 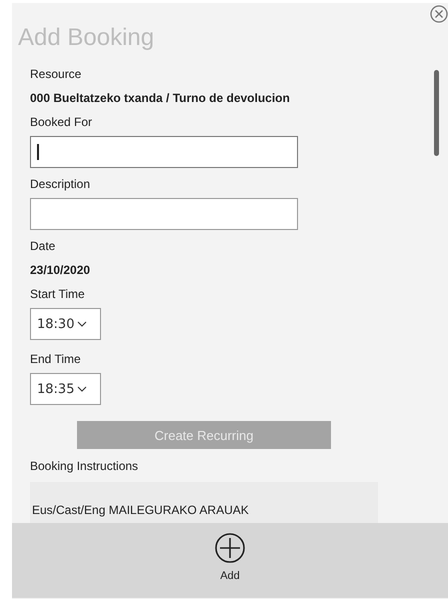 I want to click on field-label: Date, so click(x=43, y=246).